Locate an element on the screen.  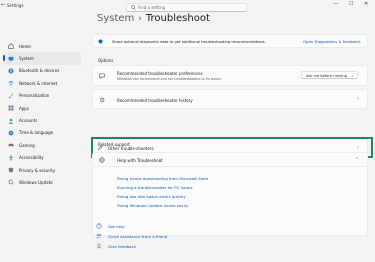
shield-check-icon is located at coordinates (100, 41).